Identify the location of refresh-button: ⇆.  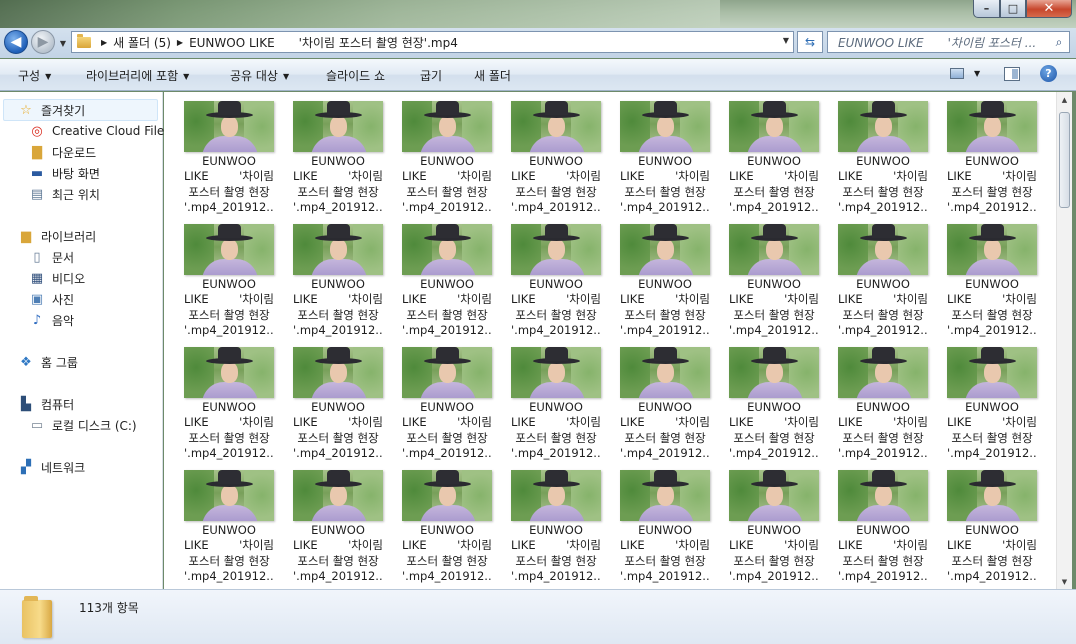
(810, 42).